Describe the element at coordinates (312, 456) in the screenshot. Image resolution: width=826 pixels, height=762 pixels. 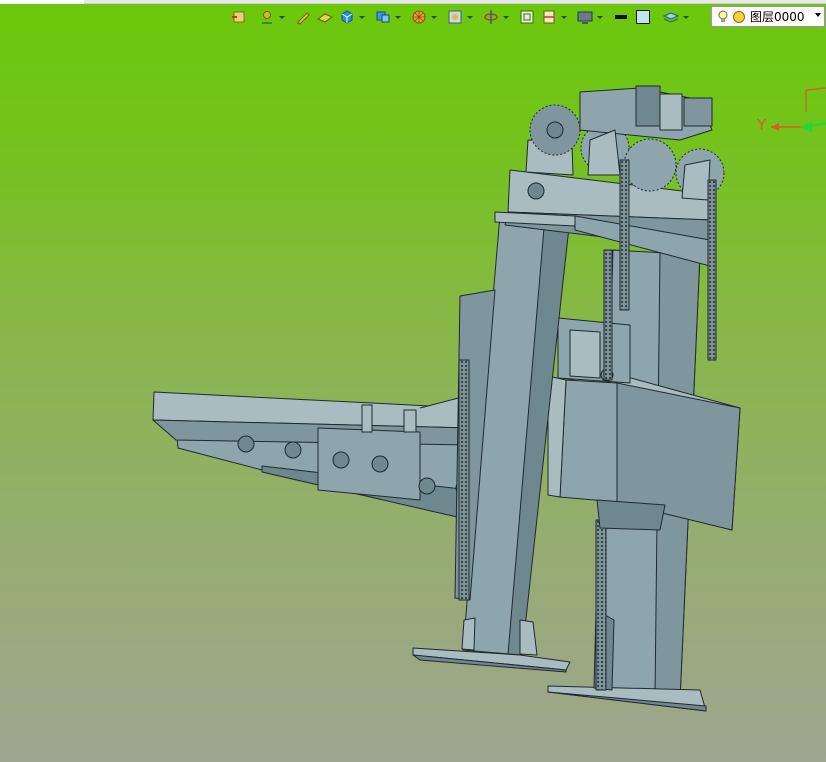
I see `boom-arm` at that location.